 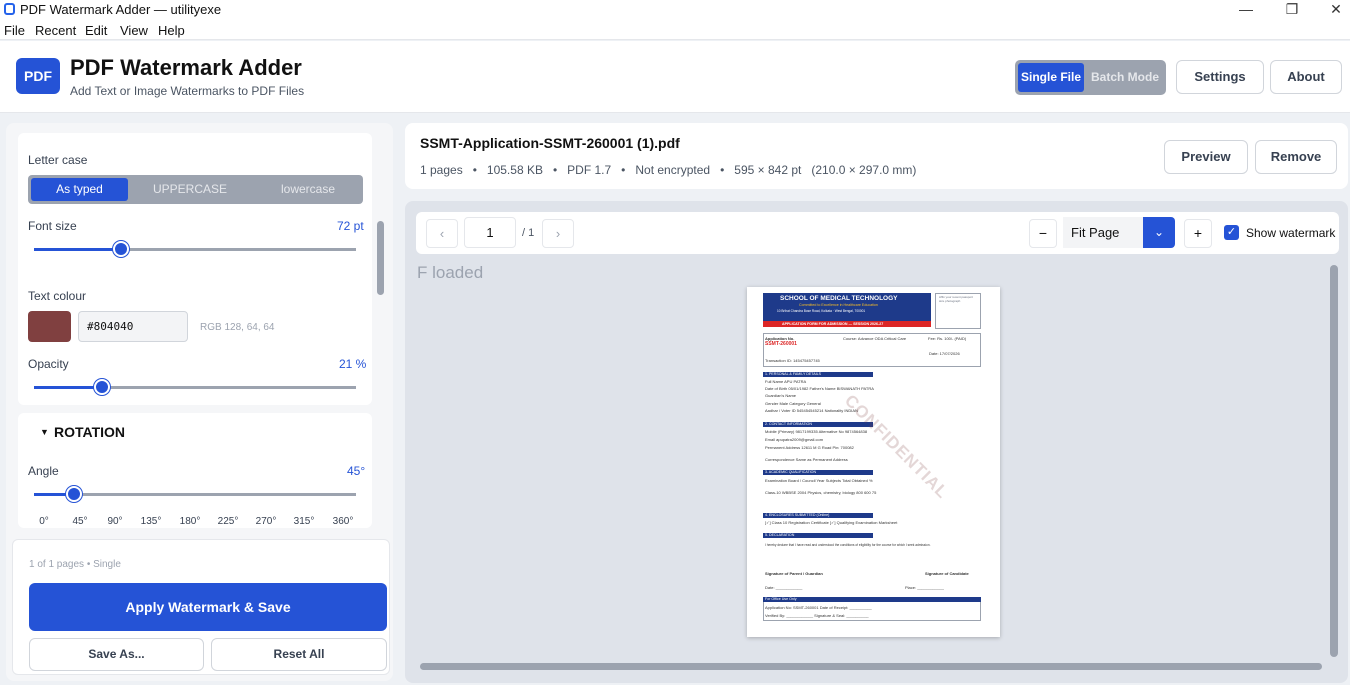 I want to click on doc-place-line: Place: ____________, so click(x=924, y=587).